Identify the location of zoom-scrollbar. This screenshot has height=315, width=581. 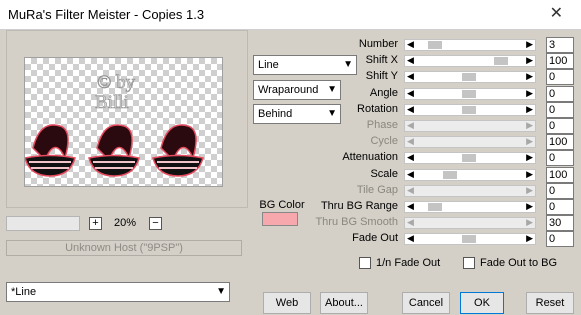
(43, 223).